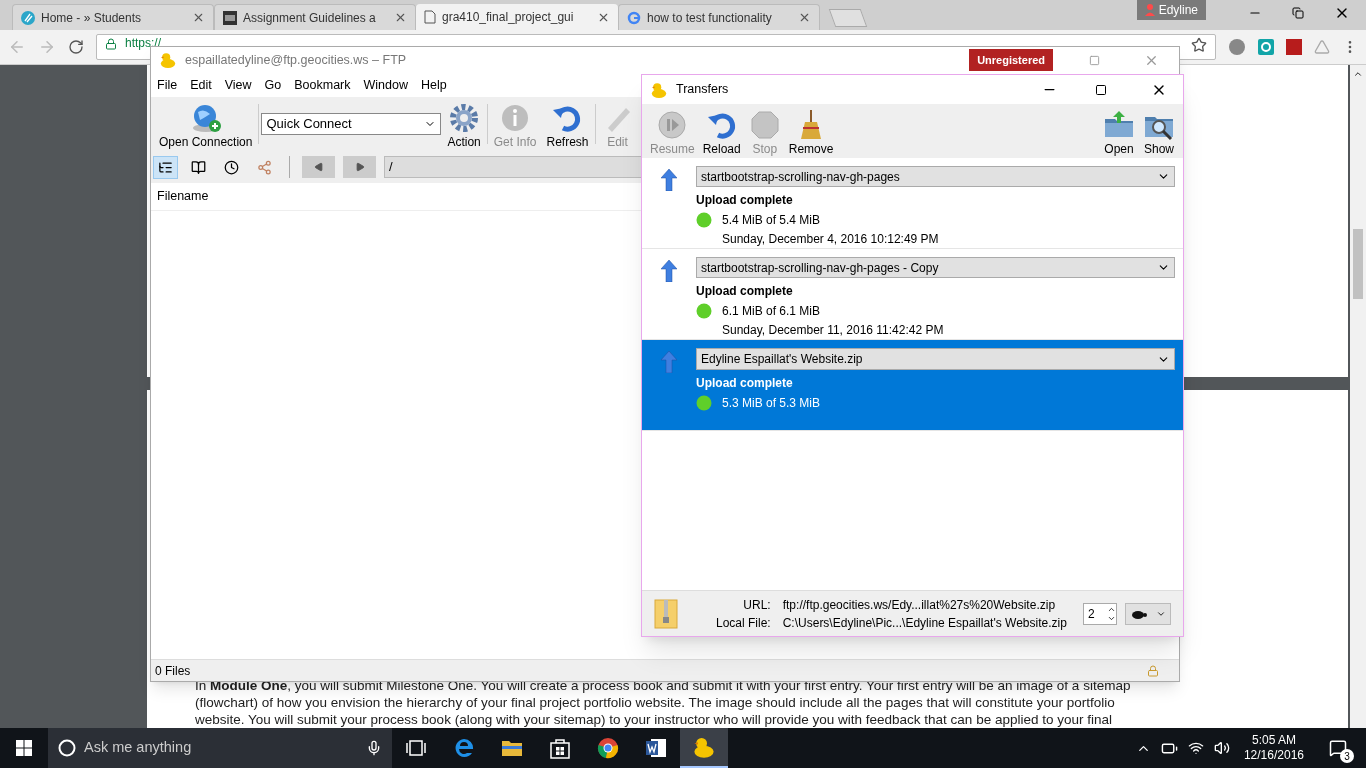 Image resolution: width=1366 pixels, height=768 pixels. I want to click on notification-count: 3, so click(1347, 756).